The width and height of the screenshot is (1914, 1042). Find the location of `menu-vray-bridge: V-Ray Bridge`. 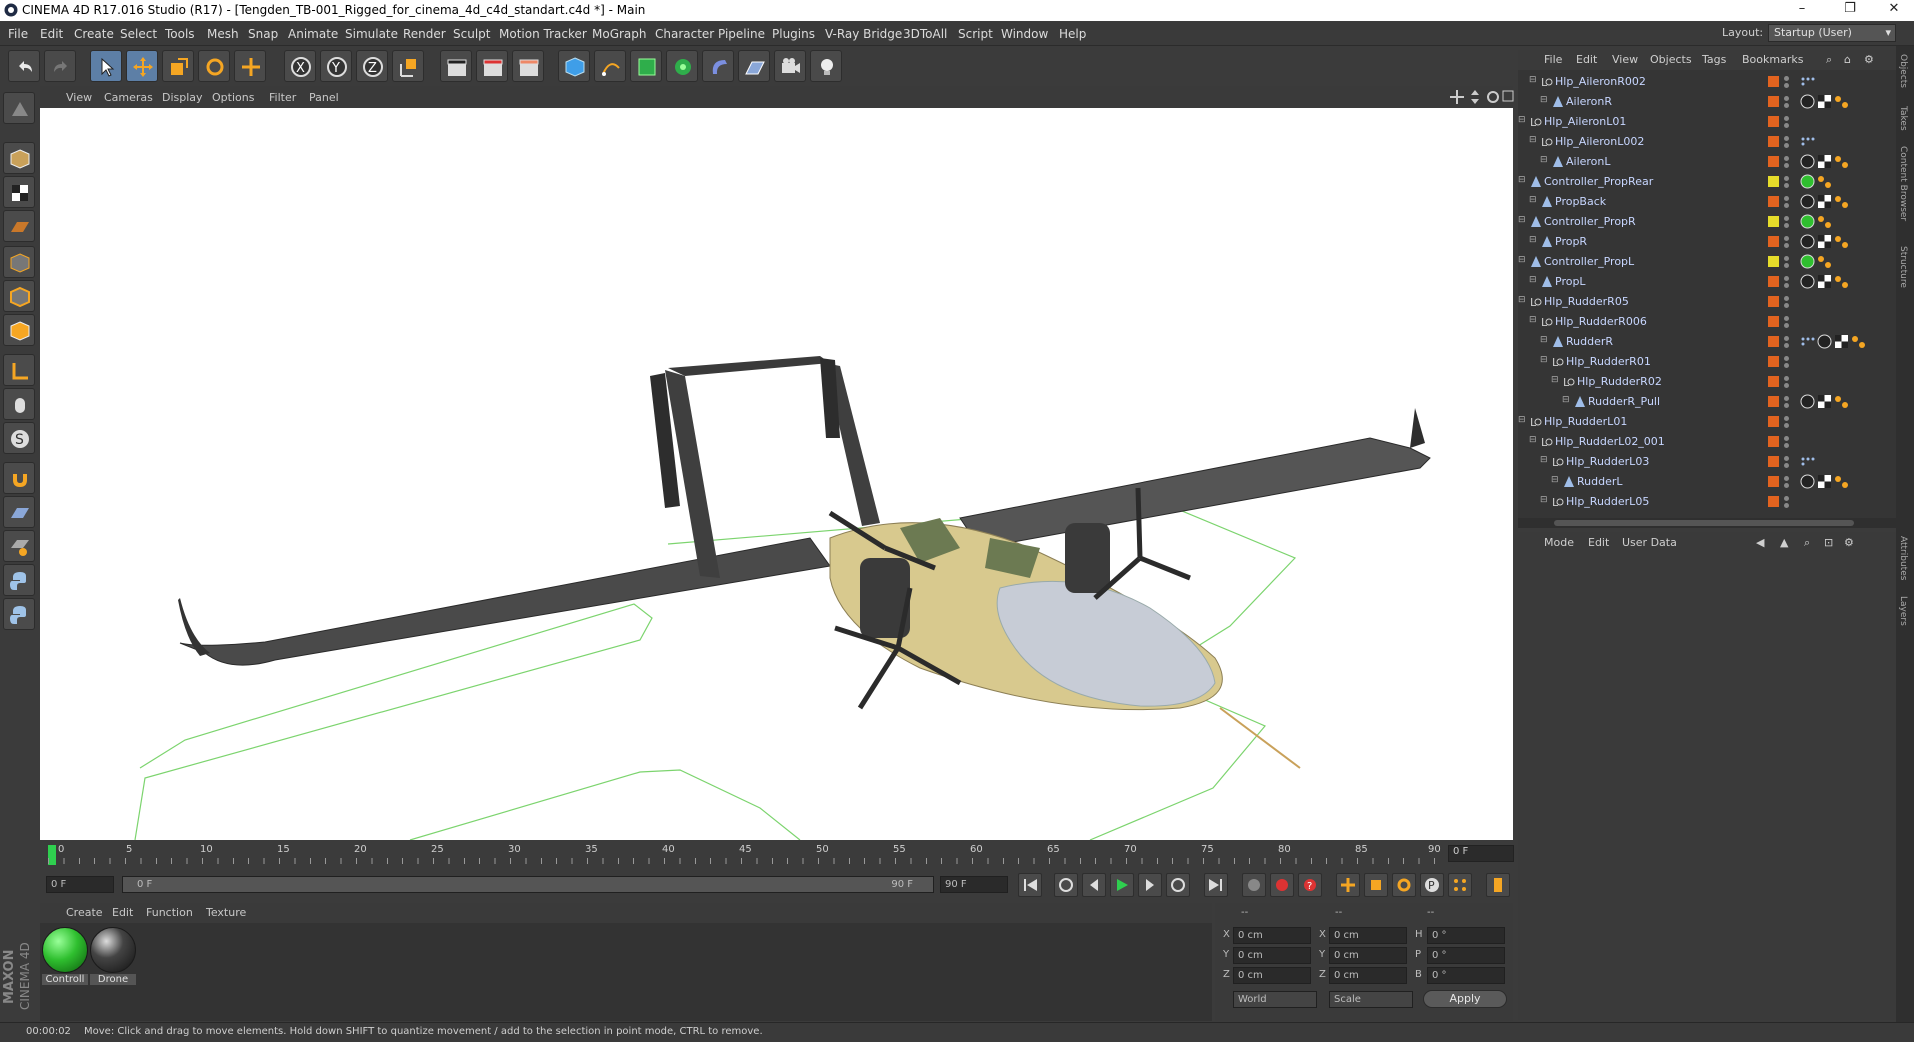

menu-vray-bridge: V-Ray Bridge is located at coordinates (863, 34).